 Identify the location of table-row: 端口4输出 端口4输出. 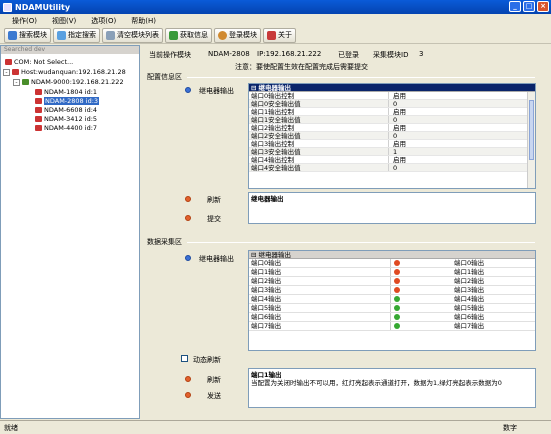
(392, 299).